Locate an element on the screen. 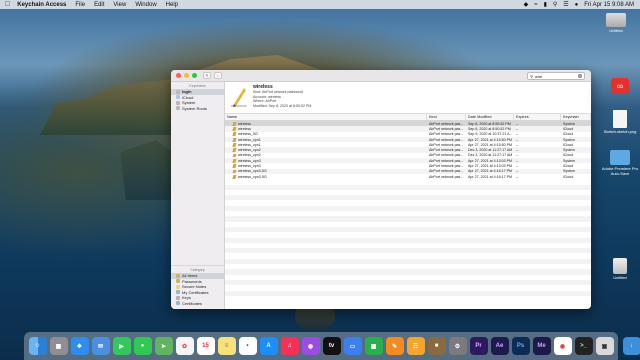 The image size is (640, 360). finder-icon: ☺ is located at coordinates (37, 346).